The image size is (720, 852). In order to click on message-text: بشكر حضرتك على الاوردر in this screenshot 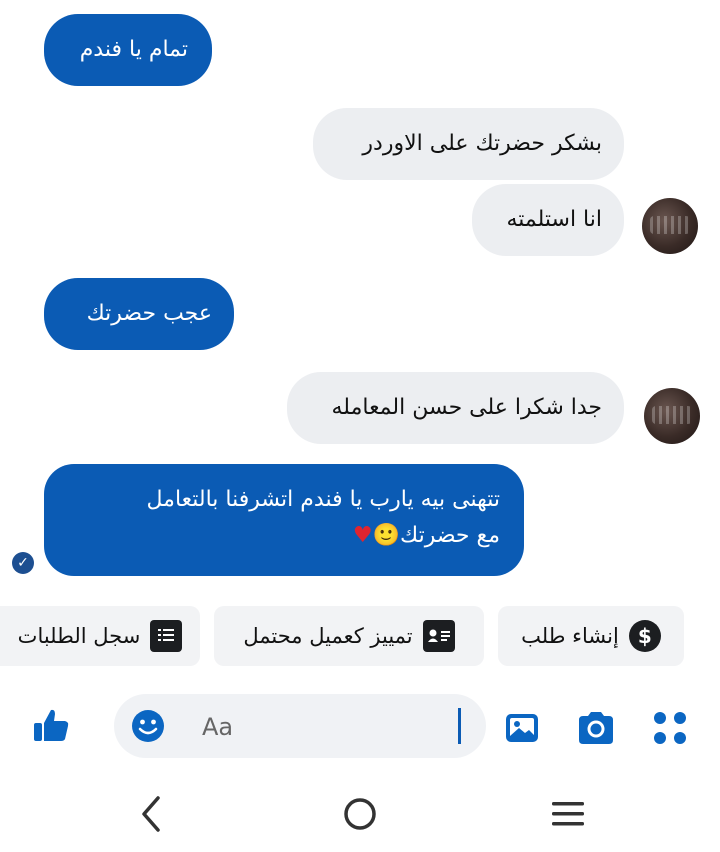, I will do `click(482, 143)`.